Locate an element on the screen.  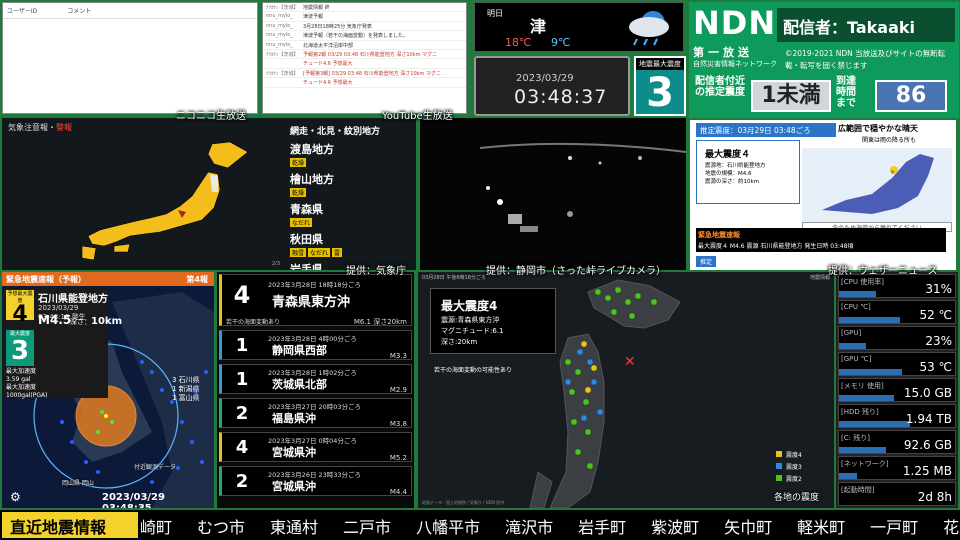
stat-row: [ネットワーク] 1.25 MB is located at coordinates (897, 468).